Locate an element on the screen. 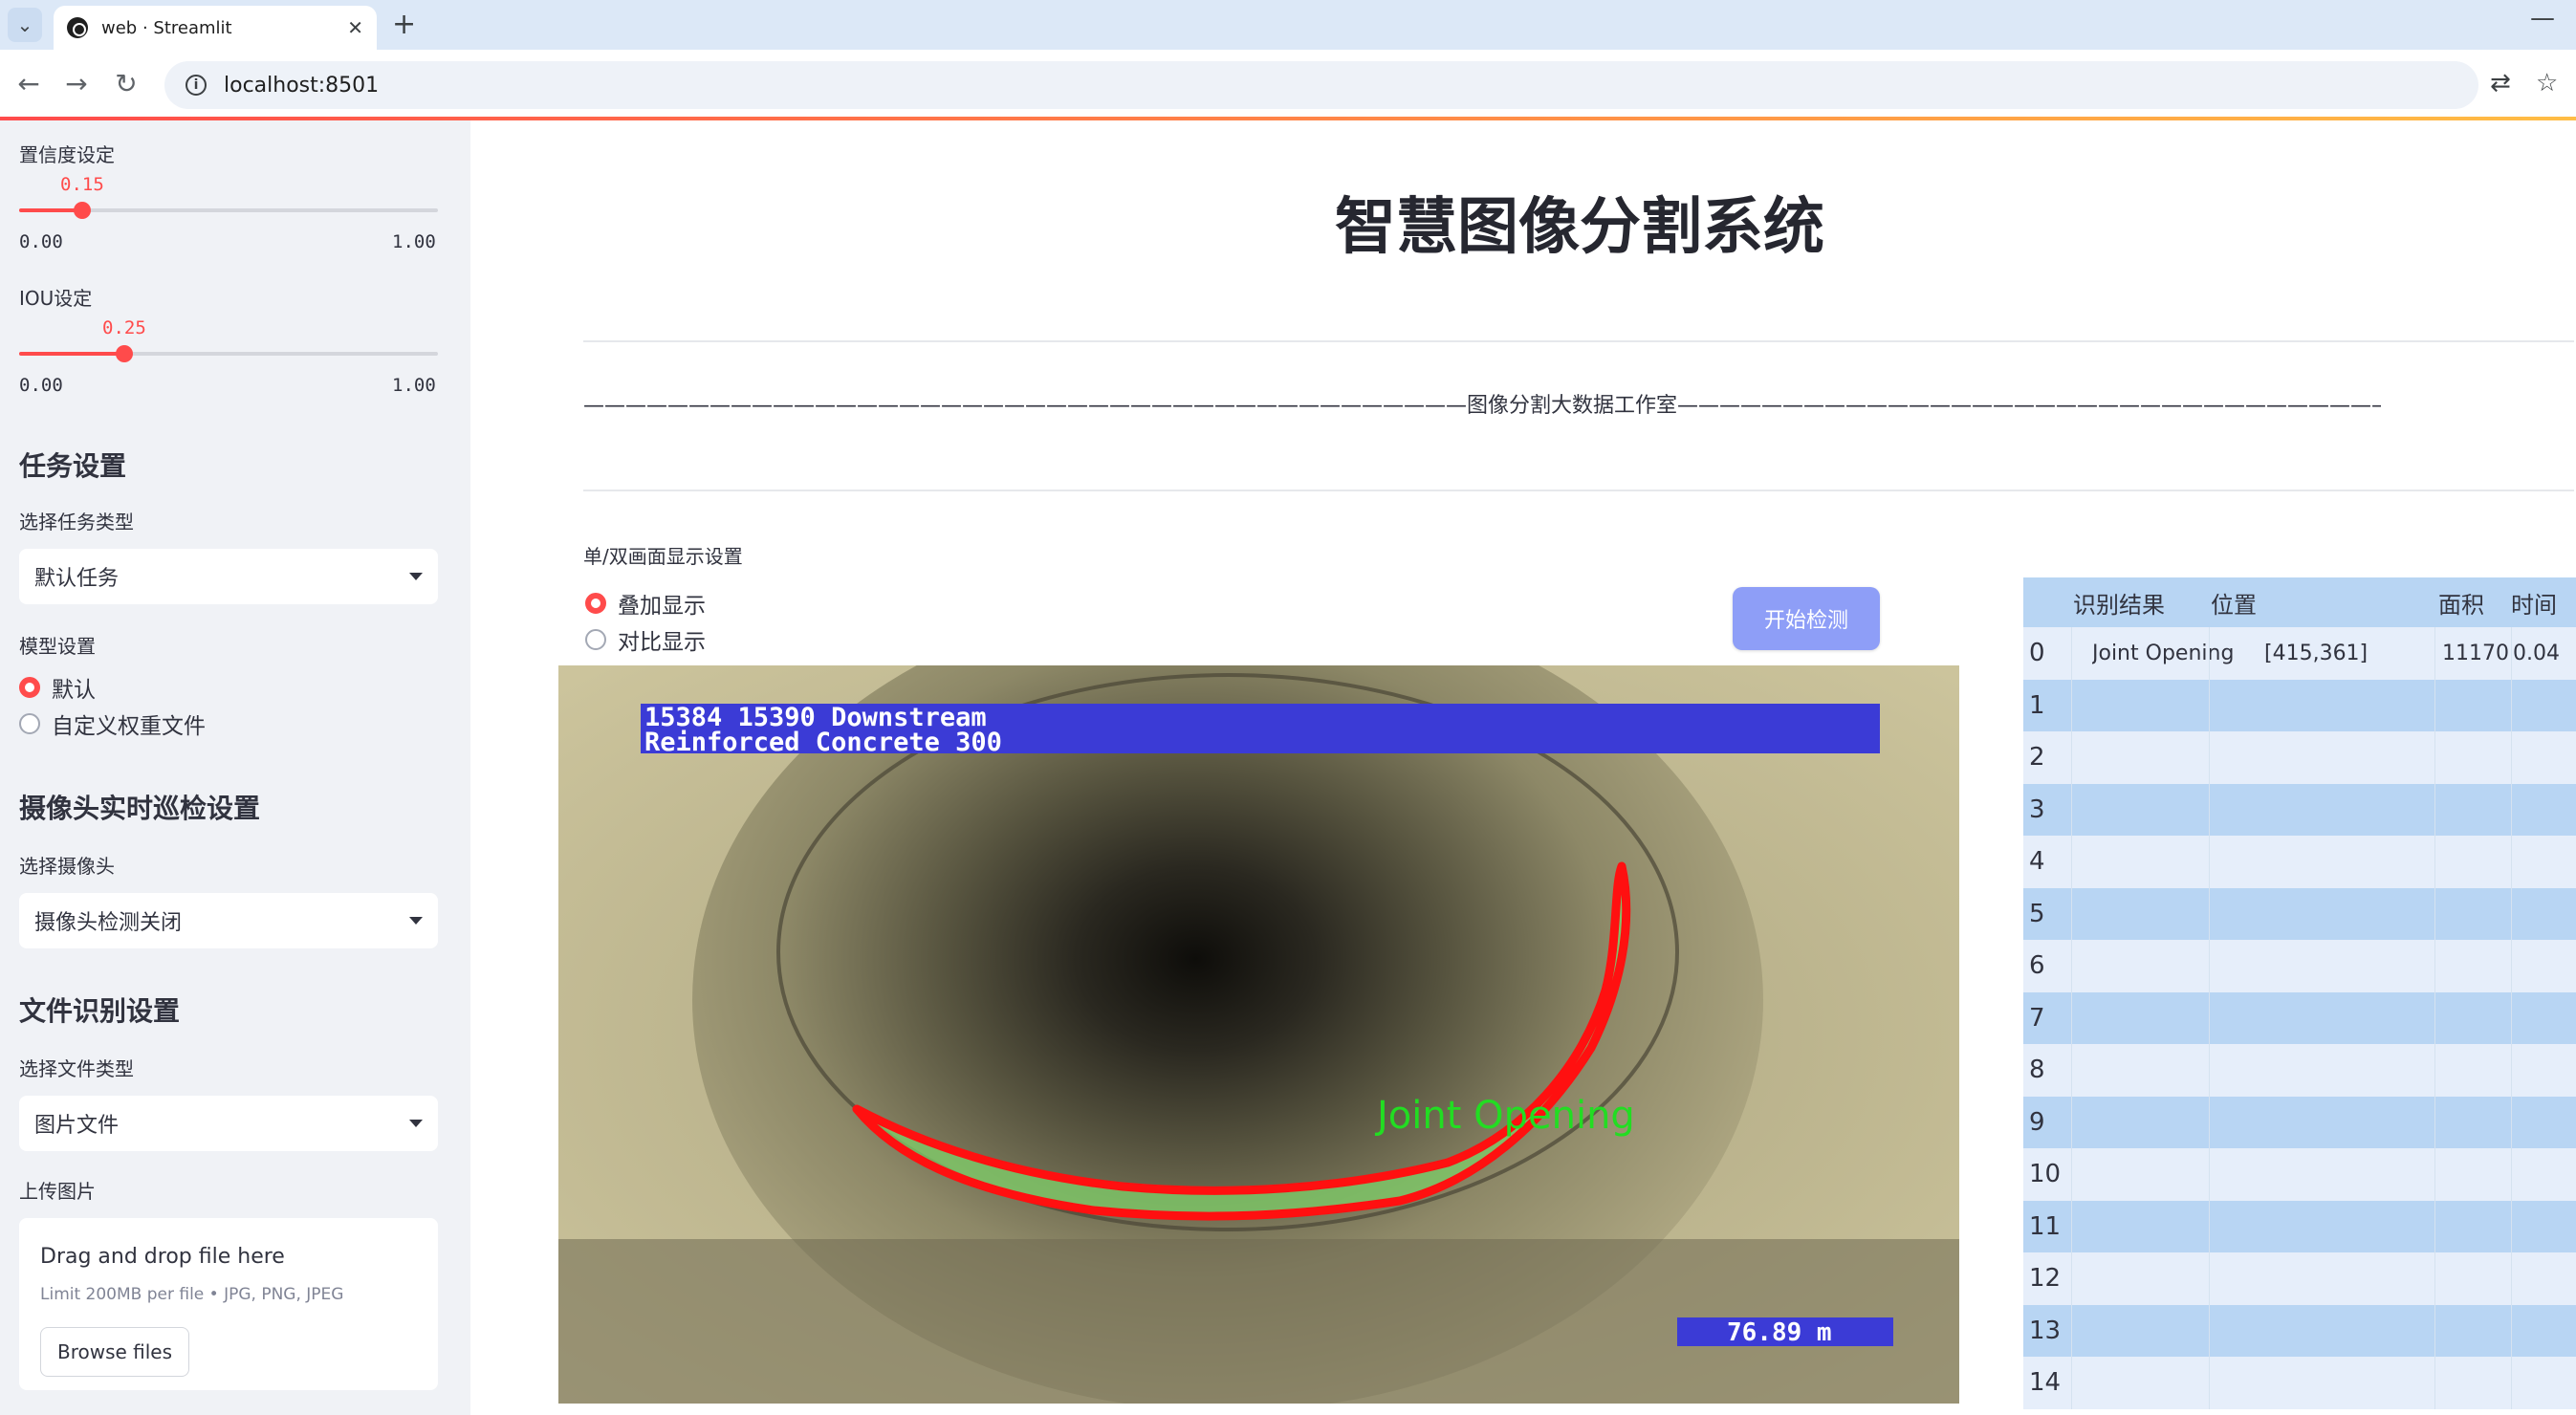  header-result: 识别结果 is located at coordinates (2140, 602).